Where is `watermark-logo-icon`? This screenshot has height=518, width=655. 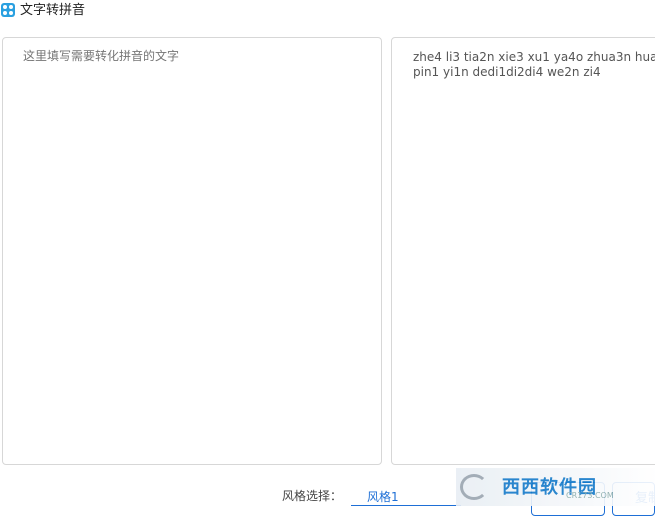 watermark-logo-icon is located at coordinates (474, 487).